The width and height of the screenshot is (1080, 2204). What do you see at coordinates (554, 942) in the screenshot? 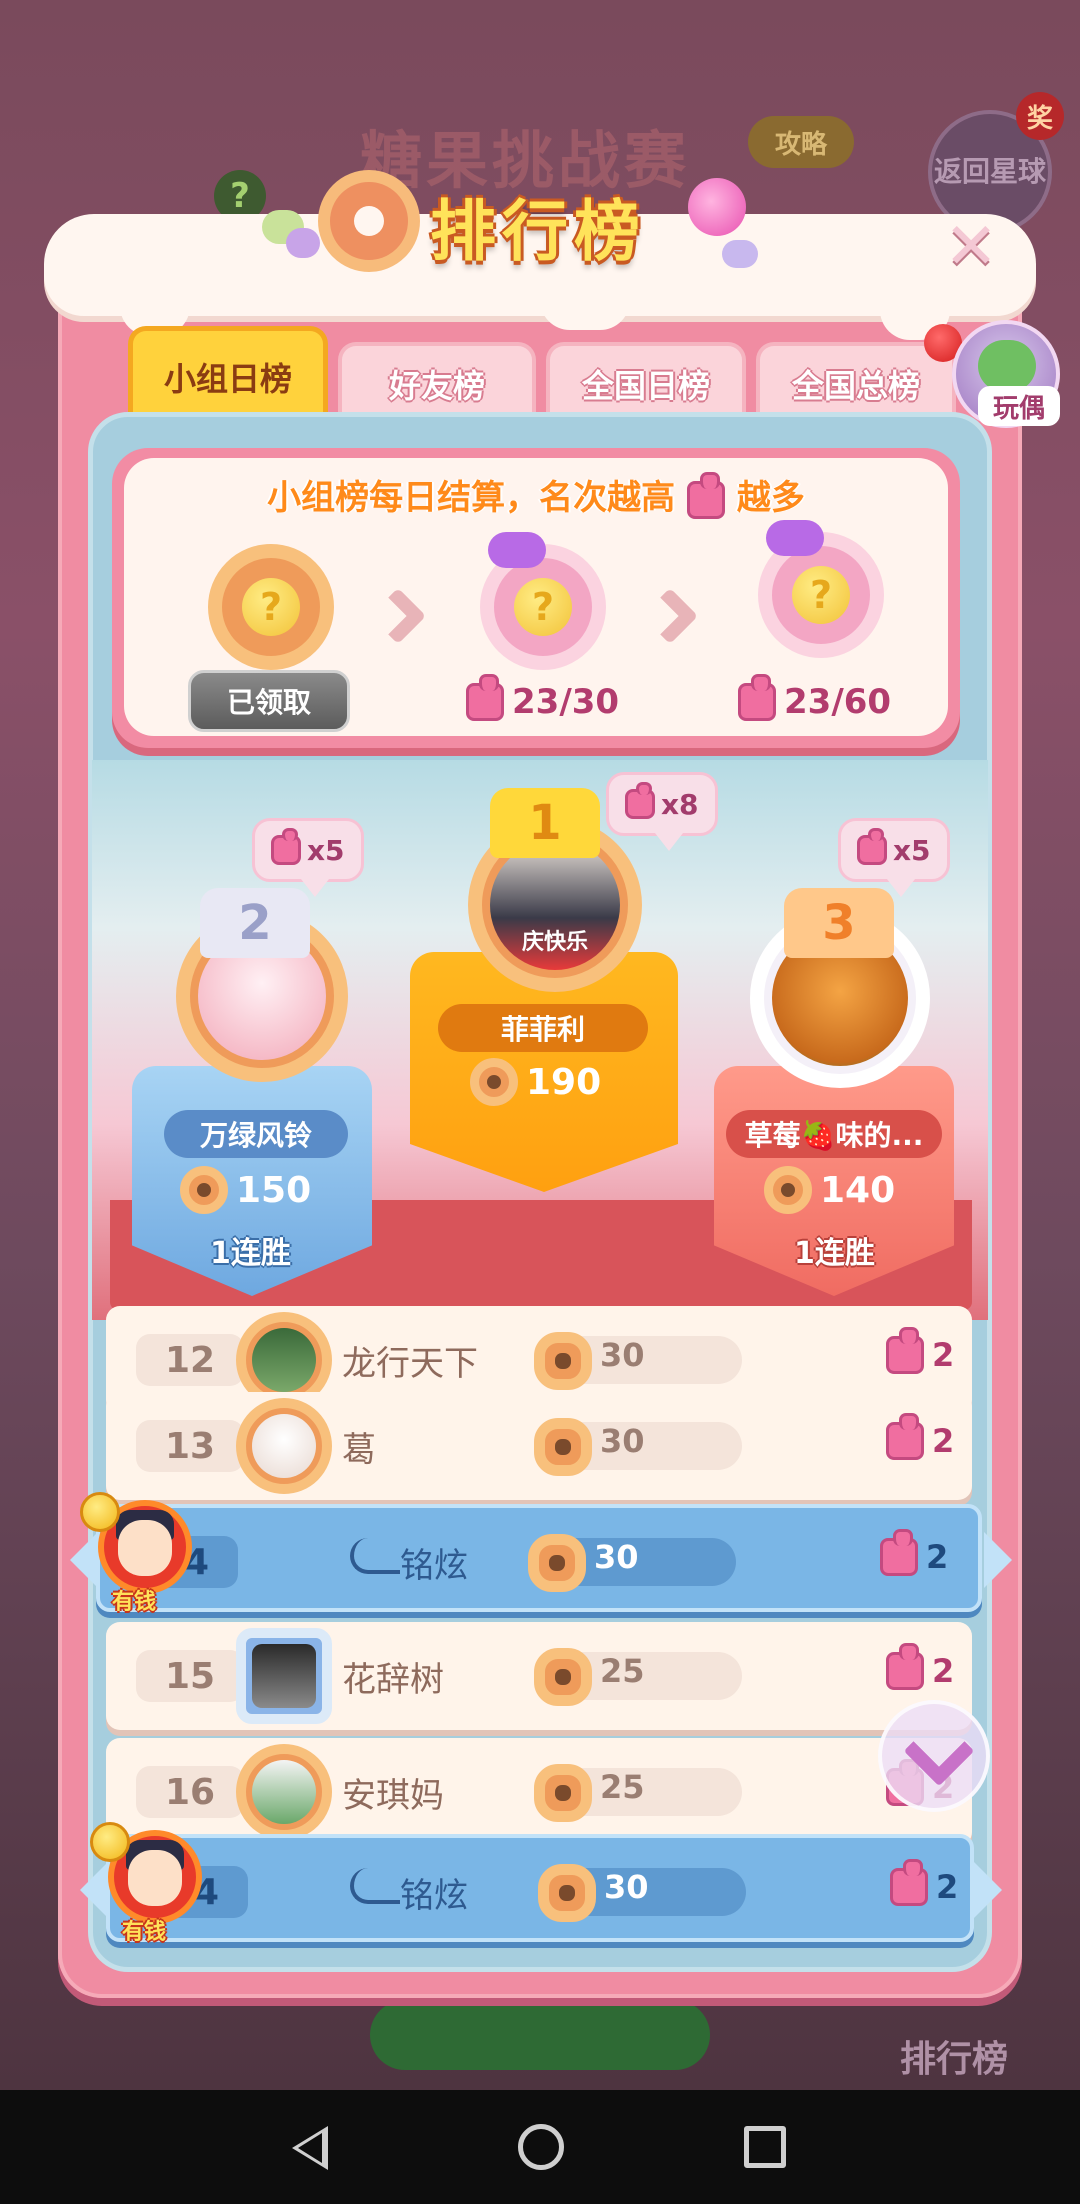
I see `avatar-caption: 庆快乐` at bounding box center [554, 942].